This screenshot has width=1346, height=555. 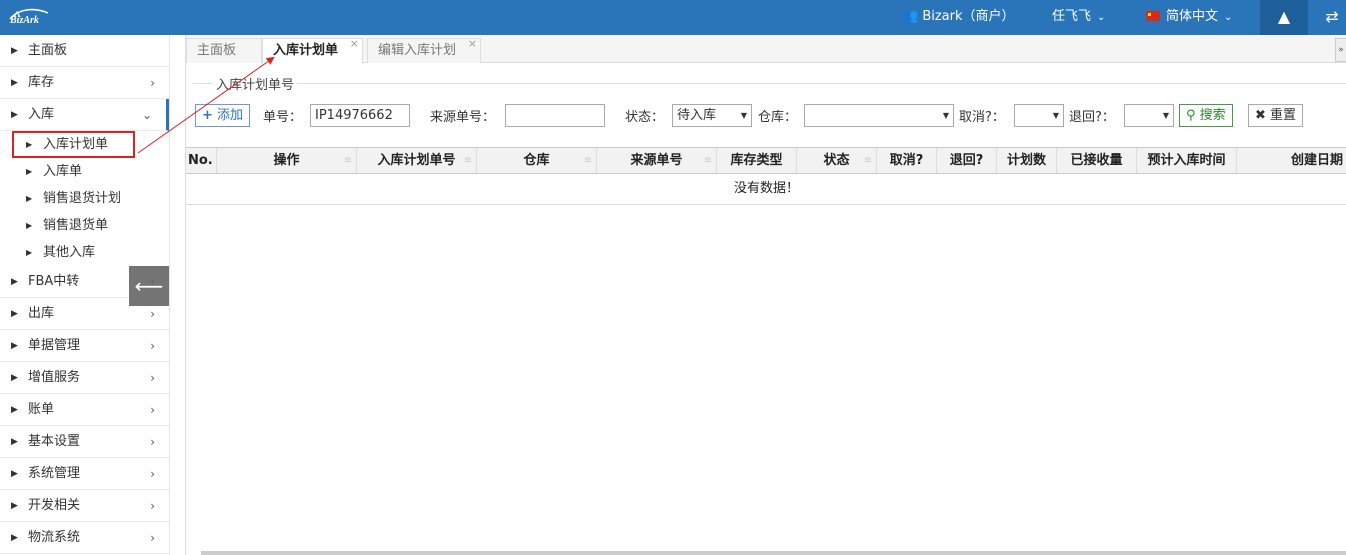 What do you see at coordinates (306, 50) in the screenshot?
I see `tab-label: 入库计划单` at bounding box center [306, 50].